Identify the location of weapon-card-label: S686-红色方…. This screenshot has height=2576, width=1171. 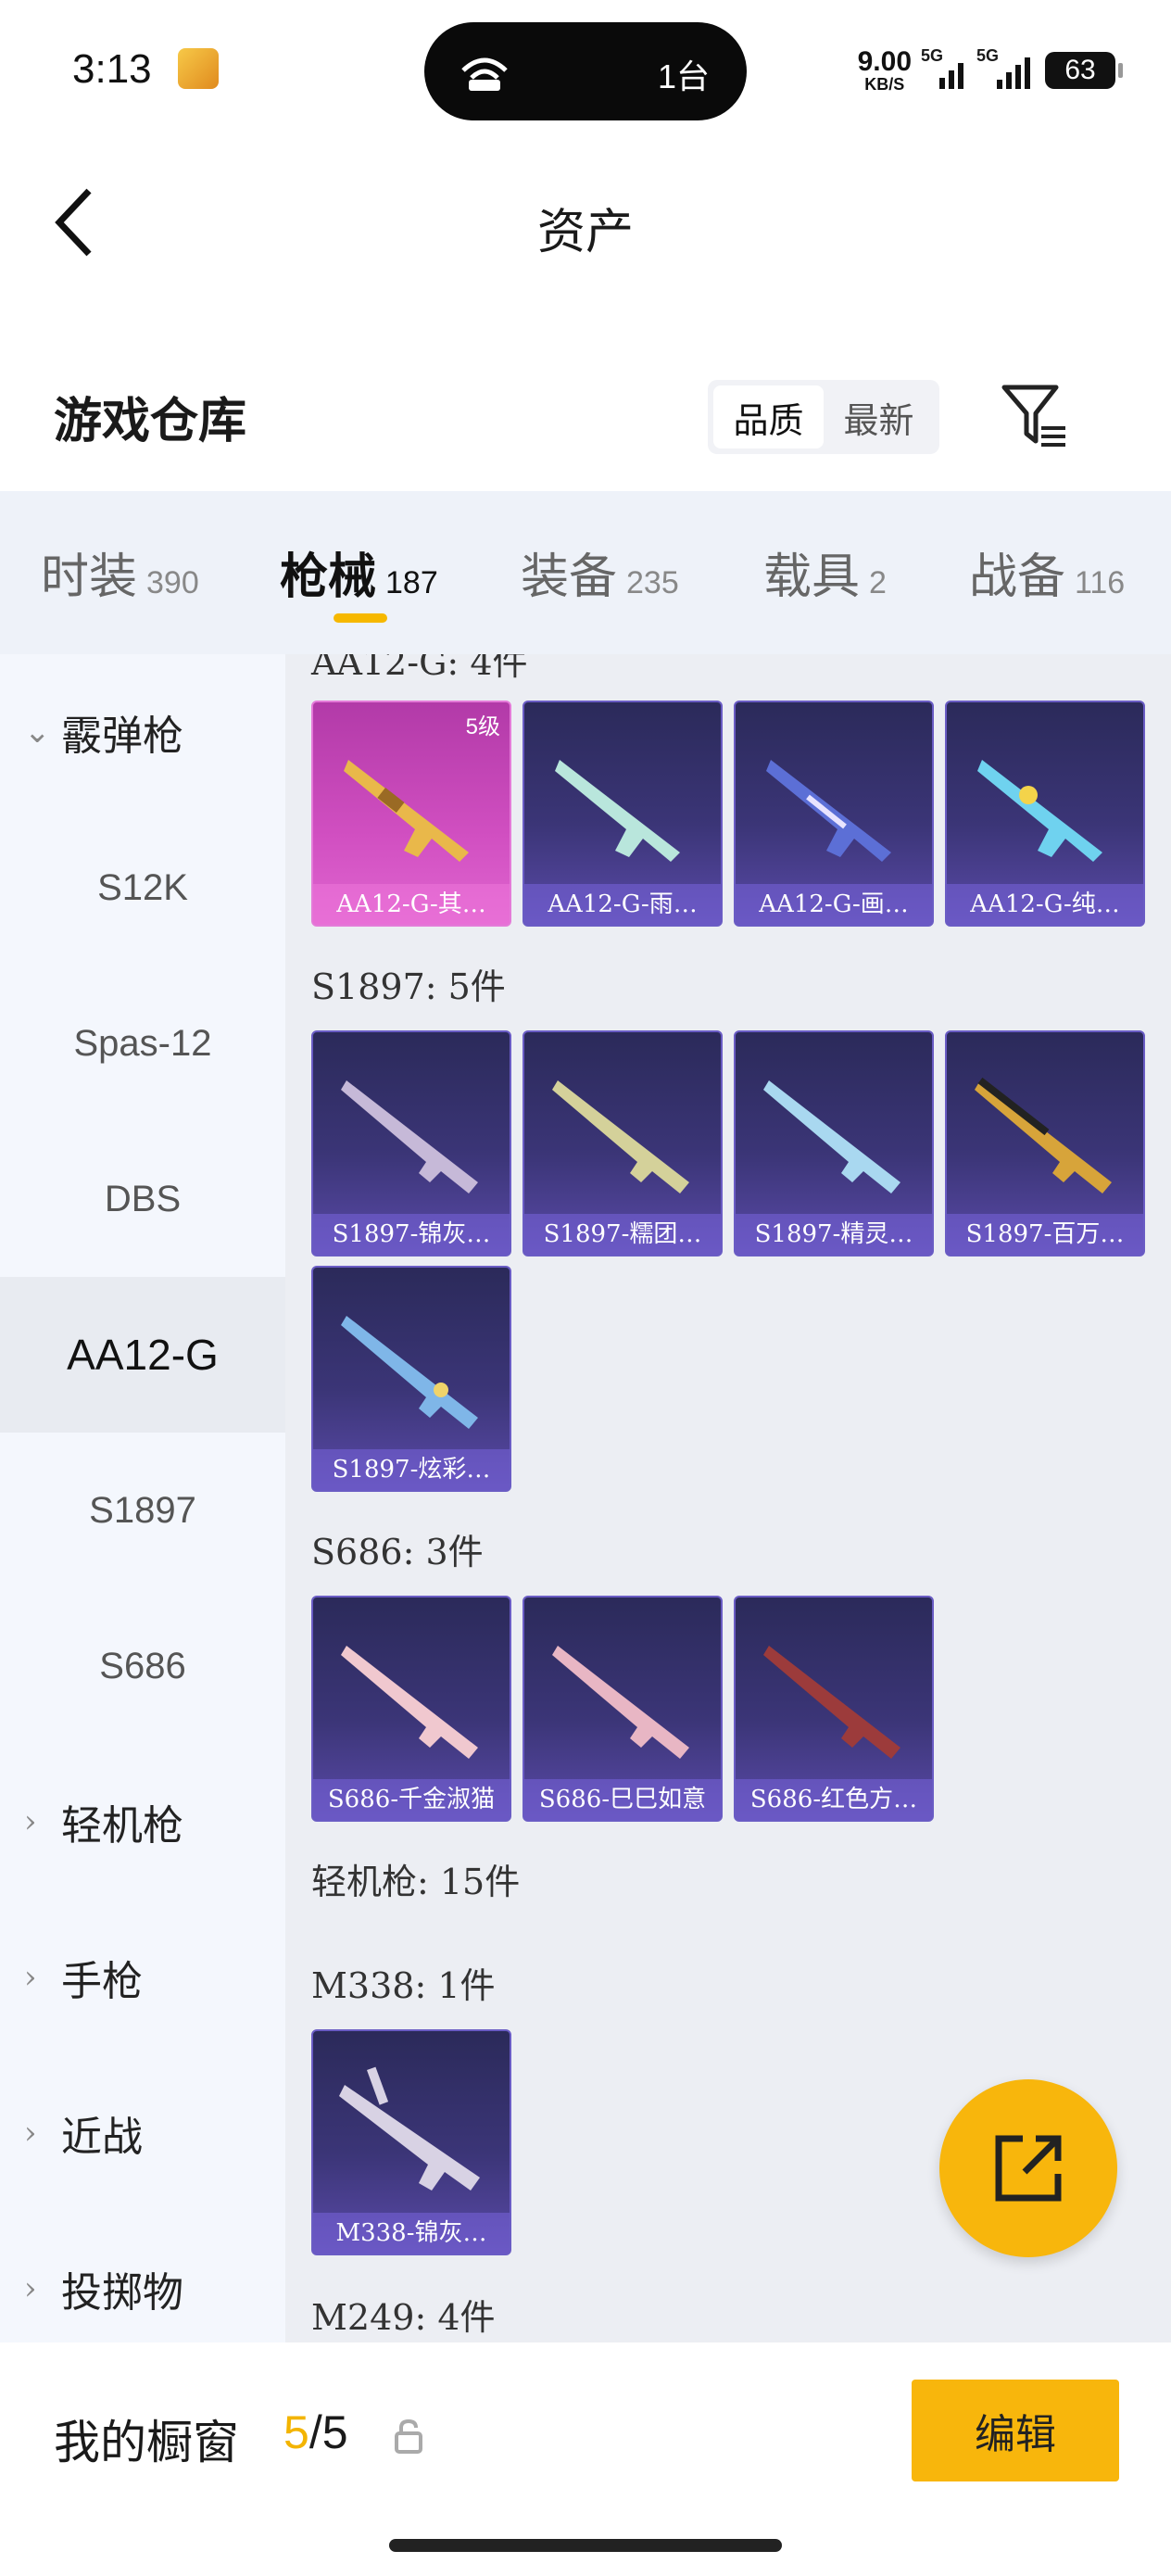
(834, 1799).